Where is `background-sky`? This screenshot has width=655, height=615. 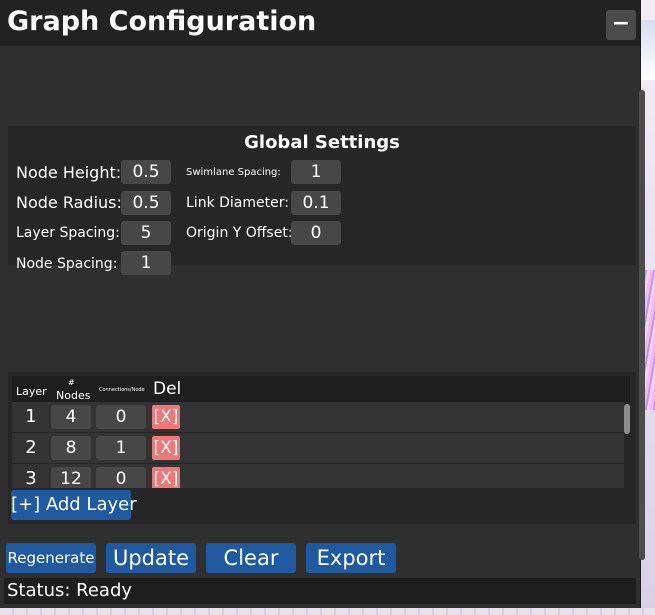 background-sky is located at coordinates (647, 50).